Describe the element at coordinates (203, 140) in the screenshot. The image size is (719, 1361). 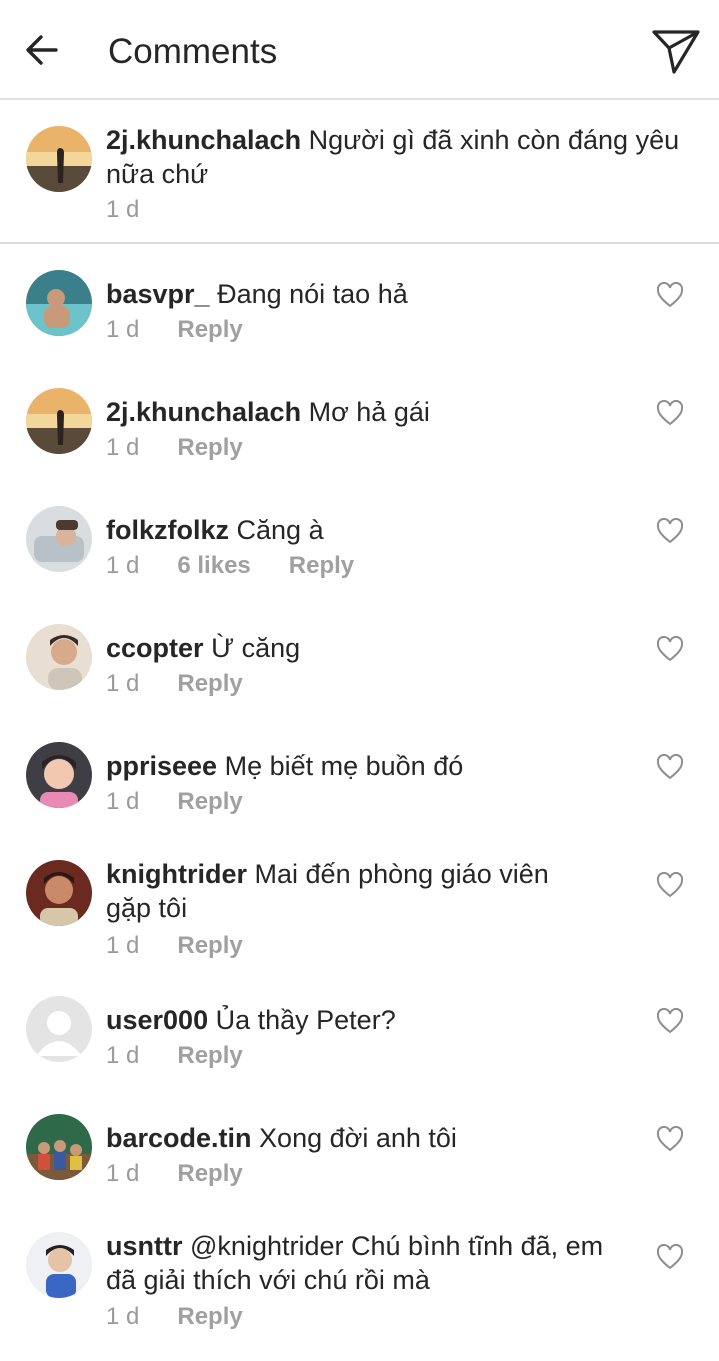
I see `caption-username: 2j.khunchalach` at that location.